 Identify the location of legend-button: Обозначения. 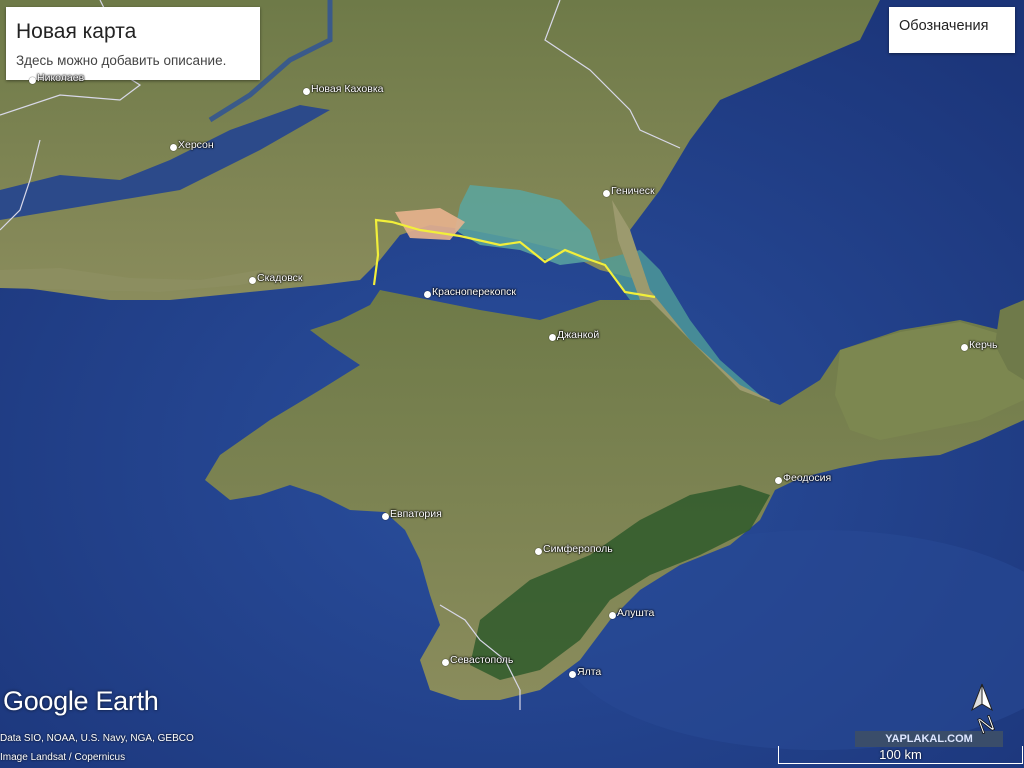
(952, 30).